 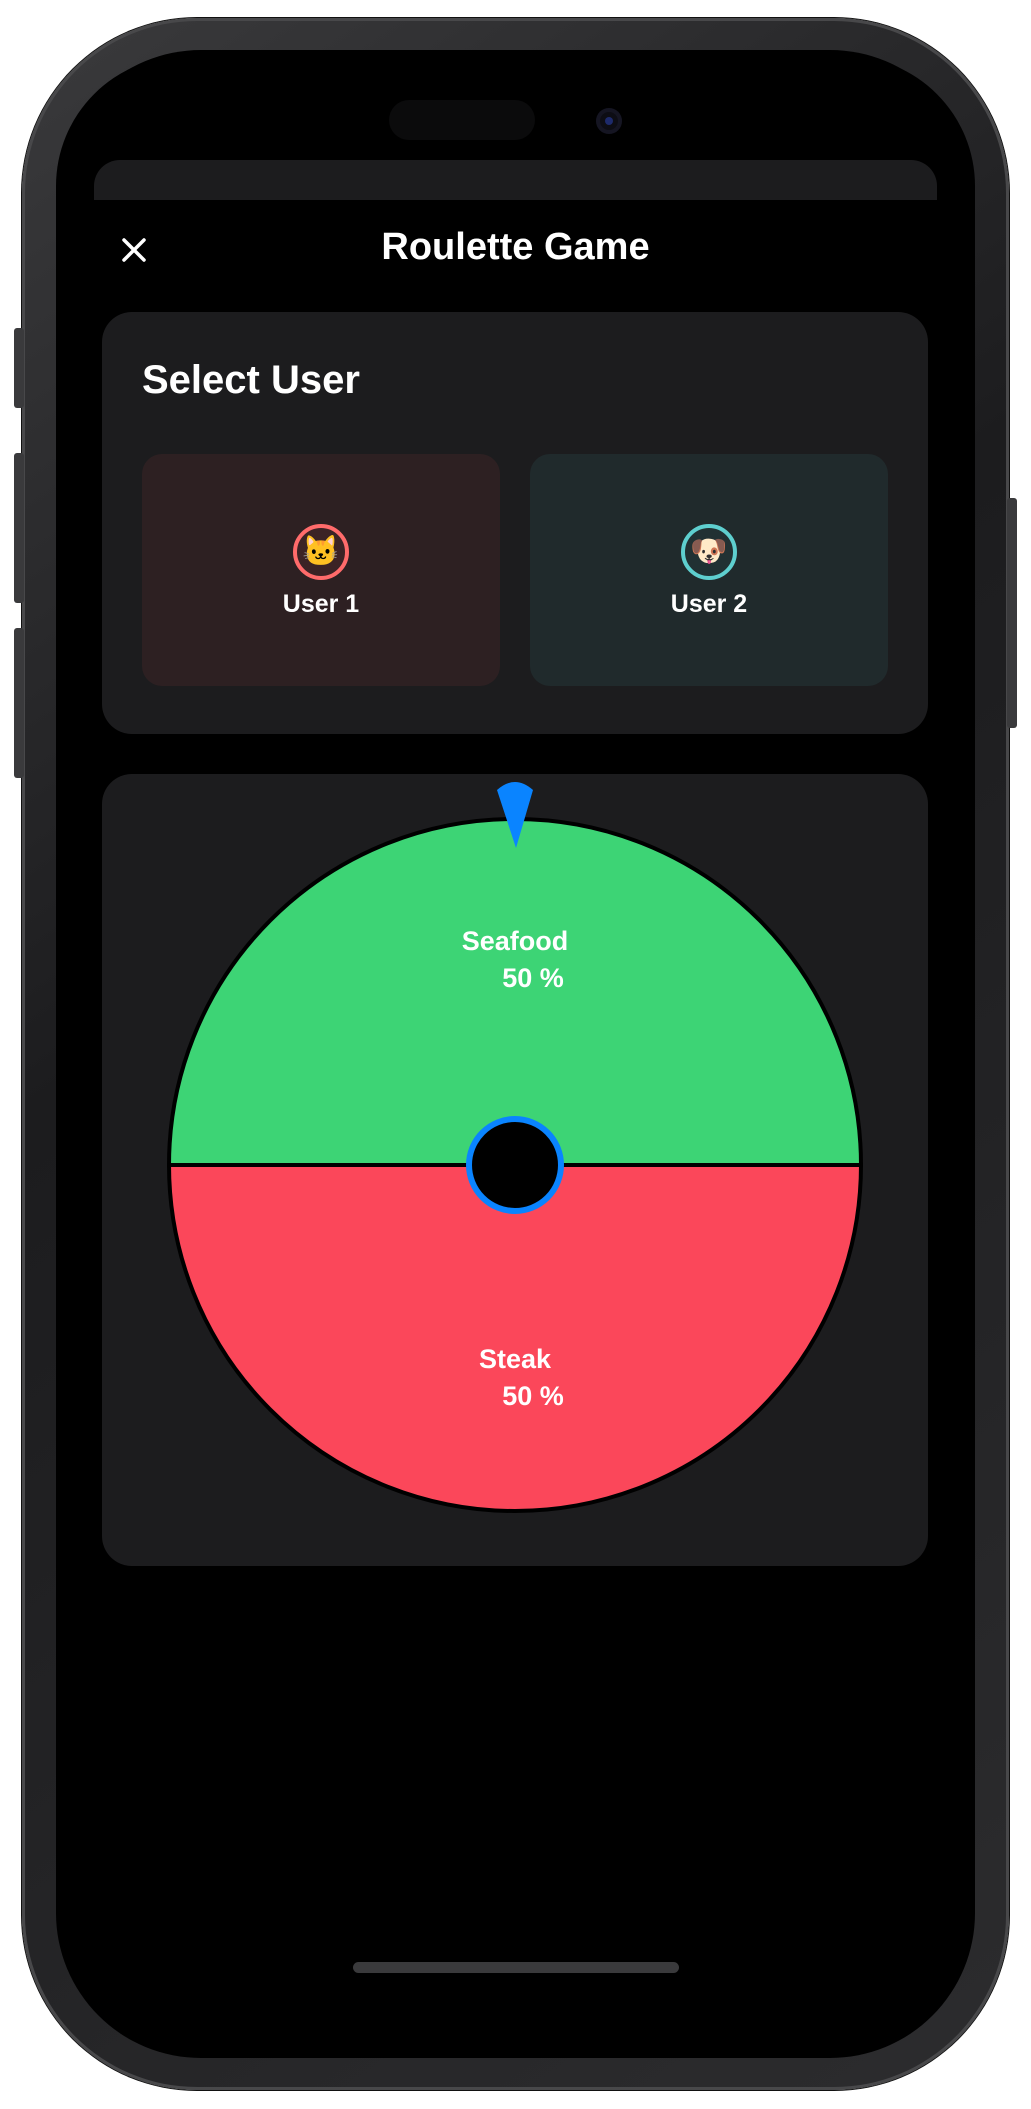 What do you see at coordinates (516, 1967) in the screenshot?
I see `home-indicator` at bounding box center [516, 1967].